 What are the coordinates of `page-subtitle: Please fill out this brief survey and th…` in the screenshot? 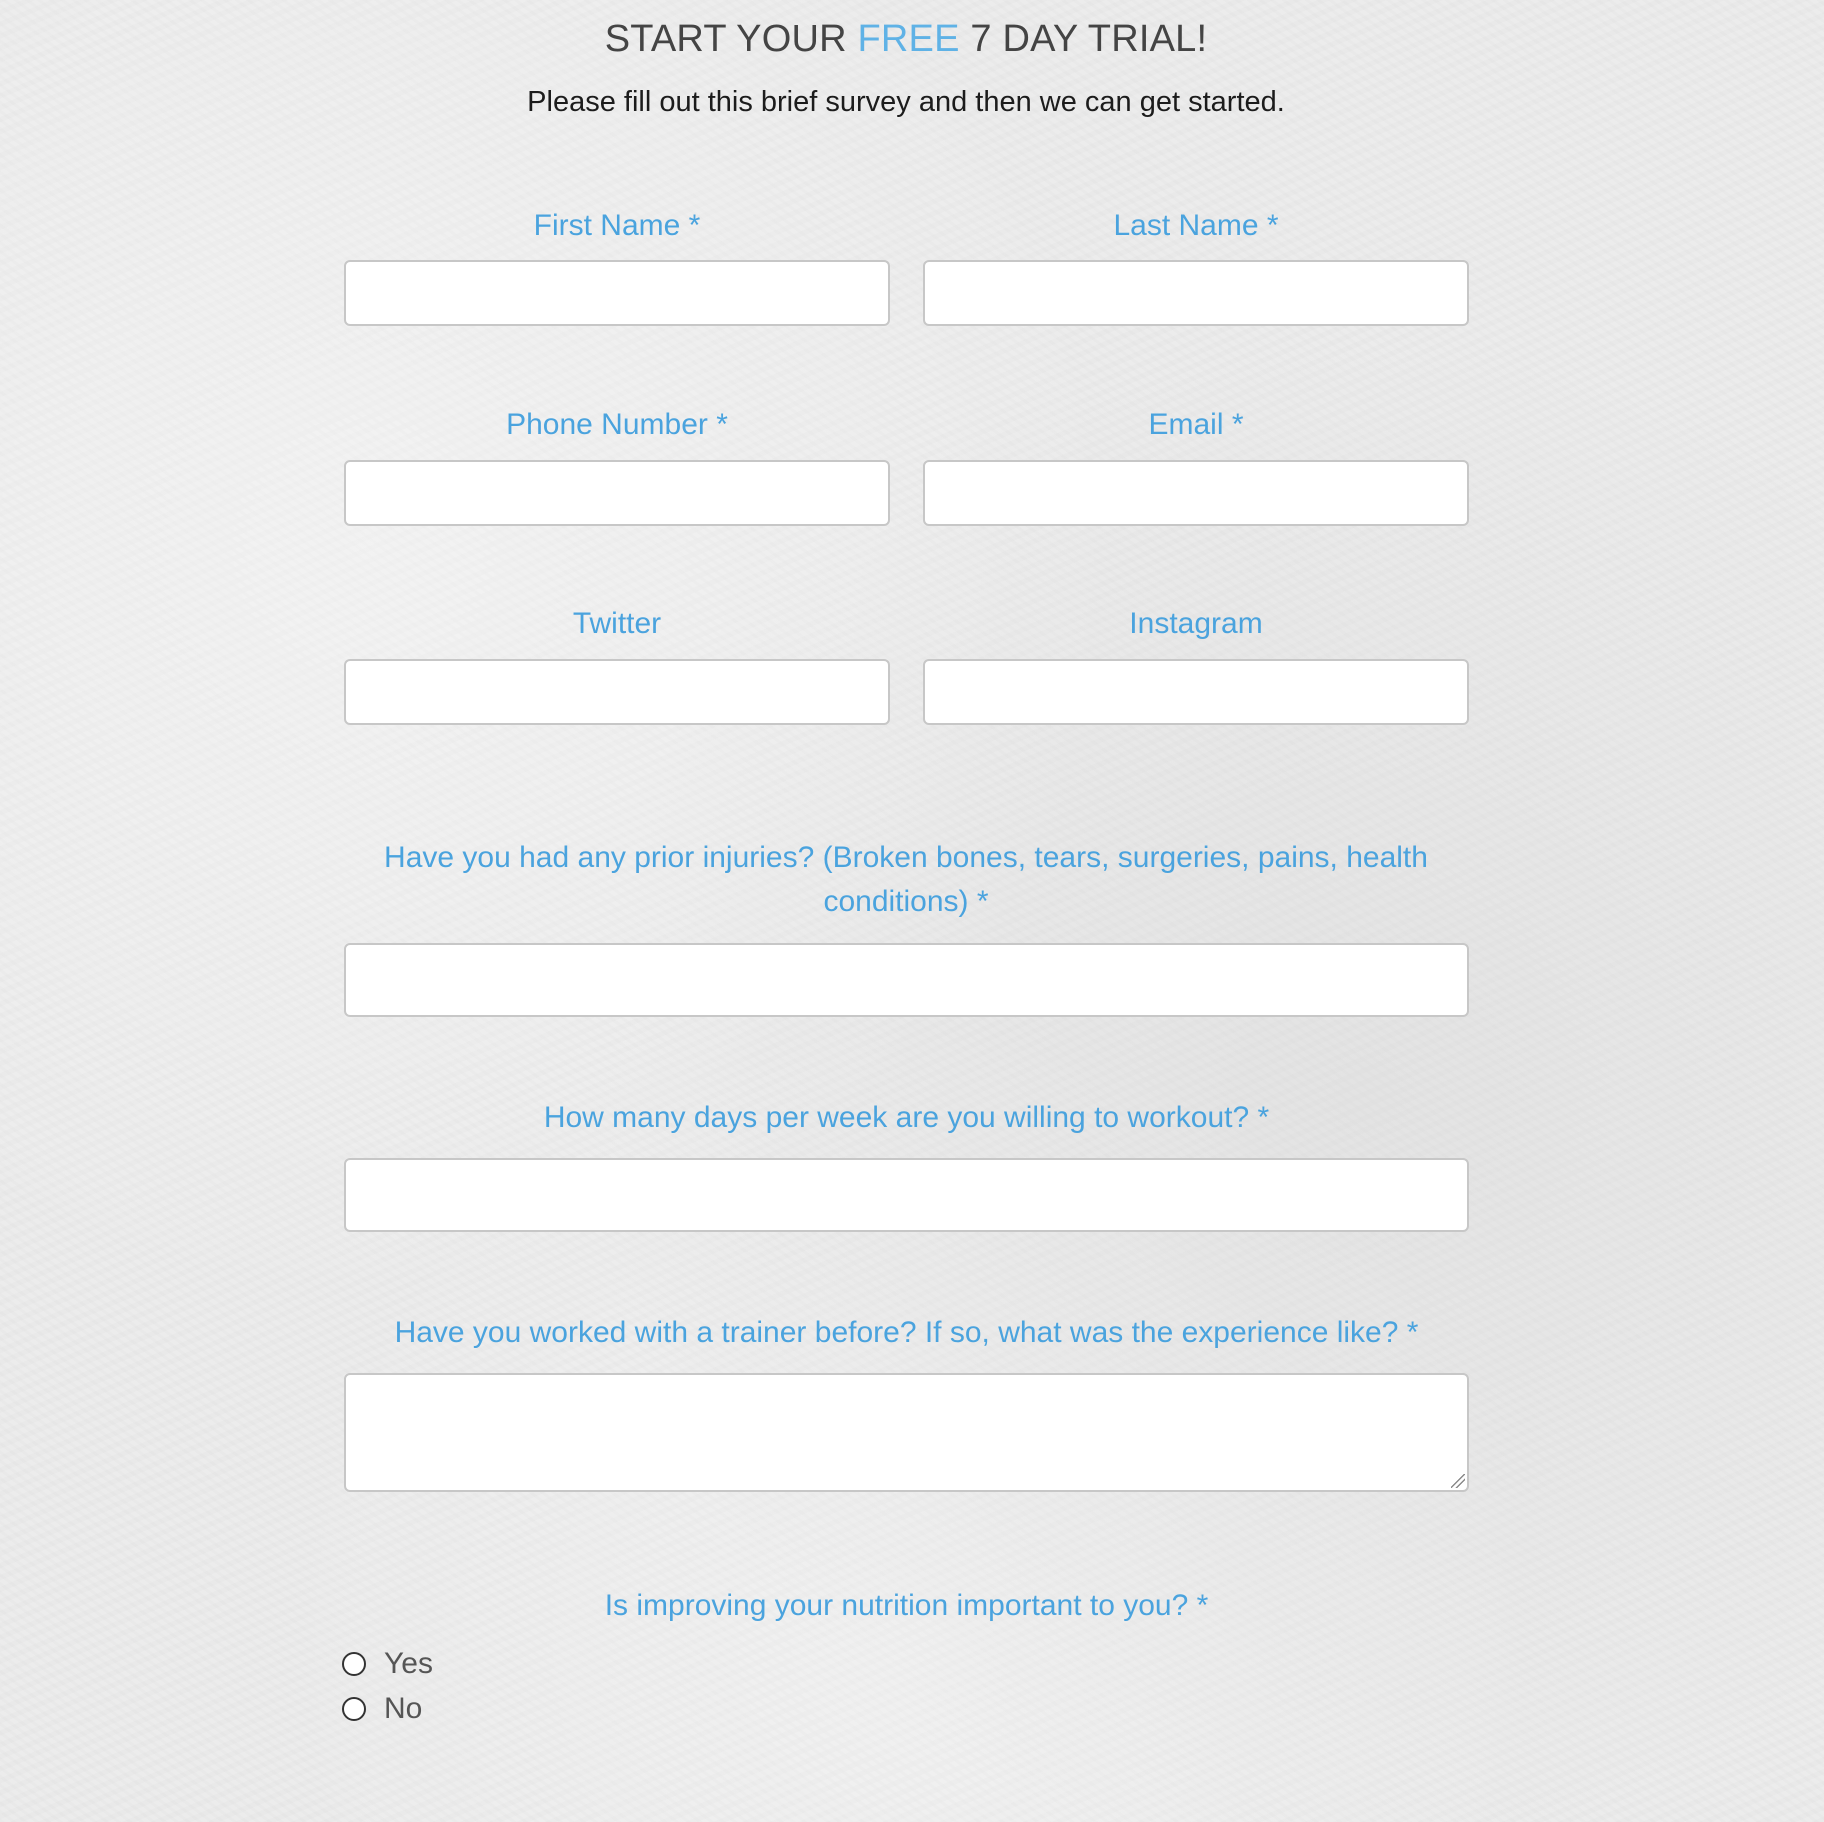 It's located at (906, 102).